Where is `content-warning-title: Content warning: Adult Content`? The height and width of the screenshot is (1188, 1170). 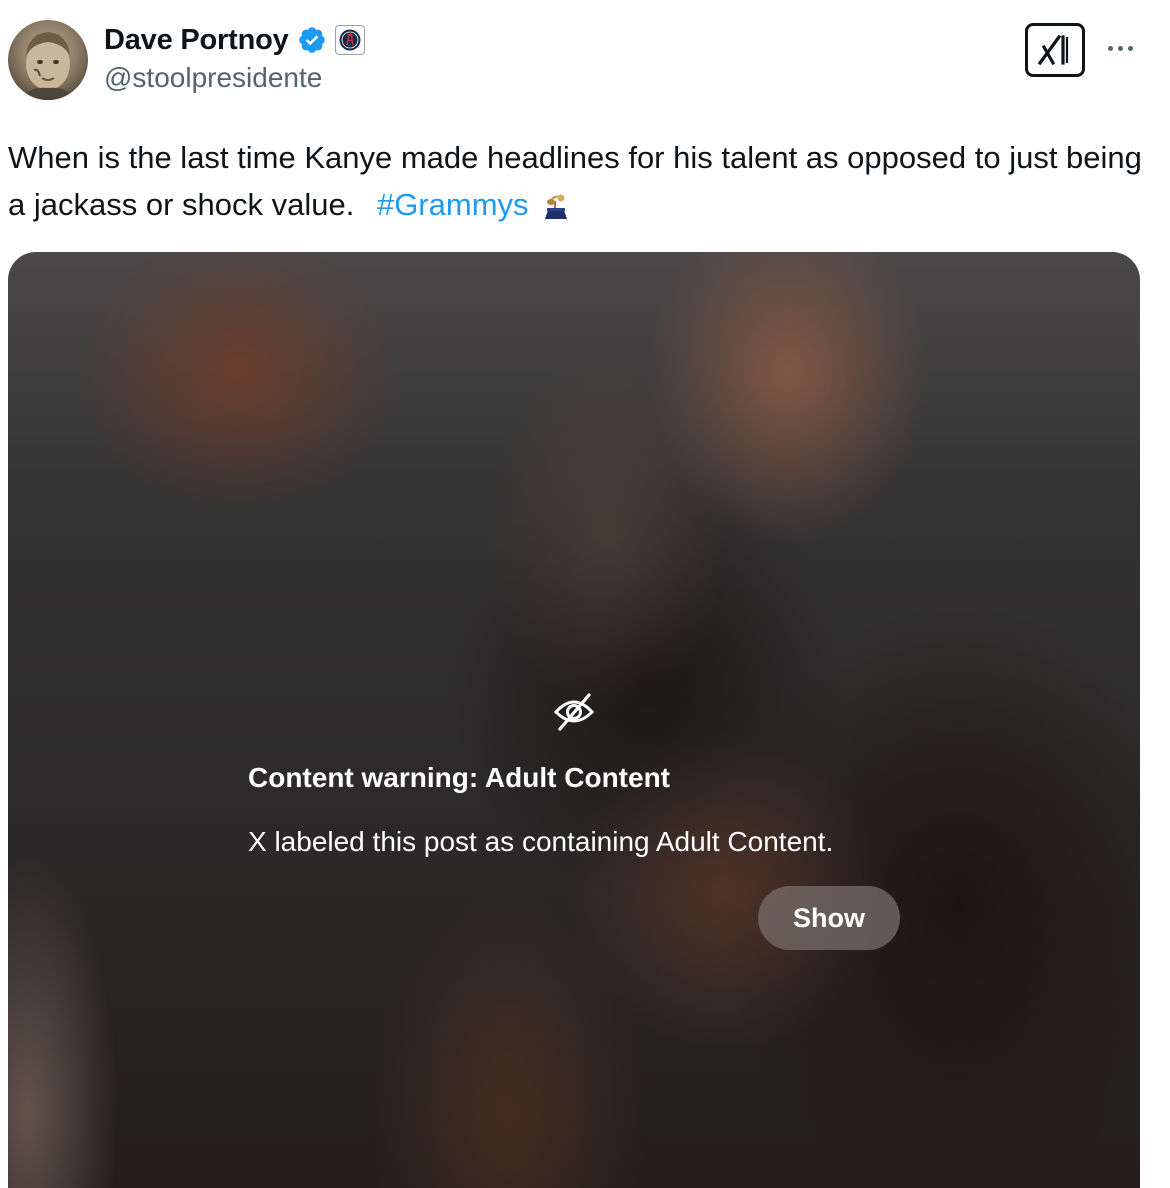 content-warning-title: Content warning: Adult Content is located at coordinates (459, 777).